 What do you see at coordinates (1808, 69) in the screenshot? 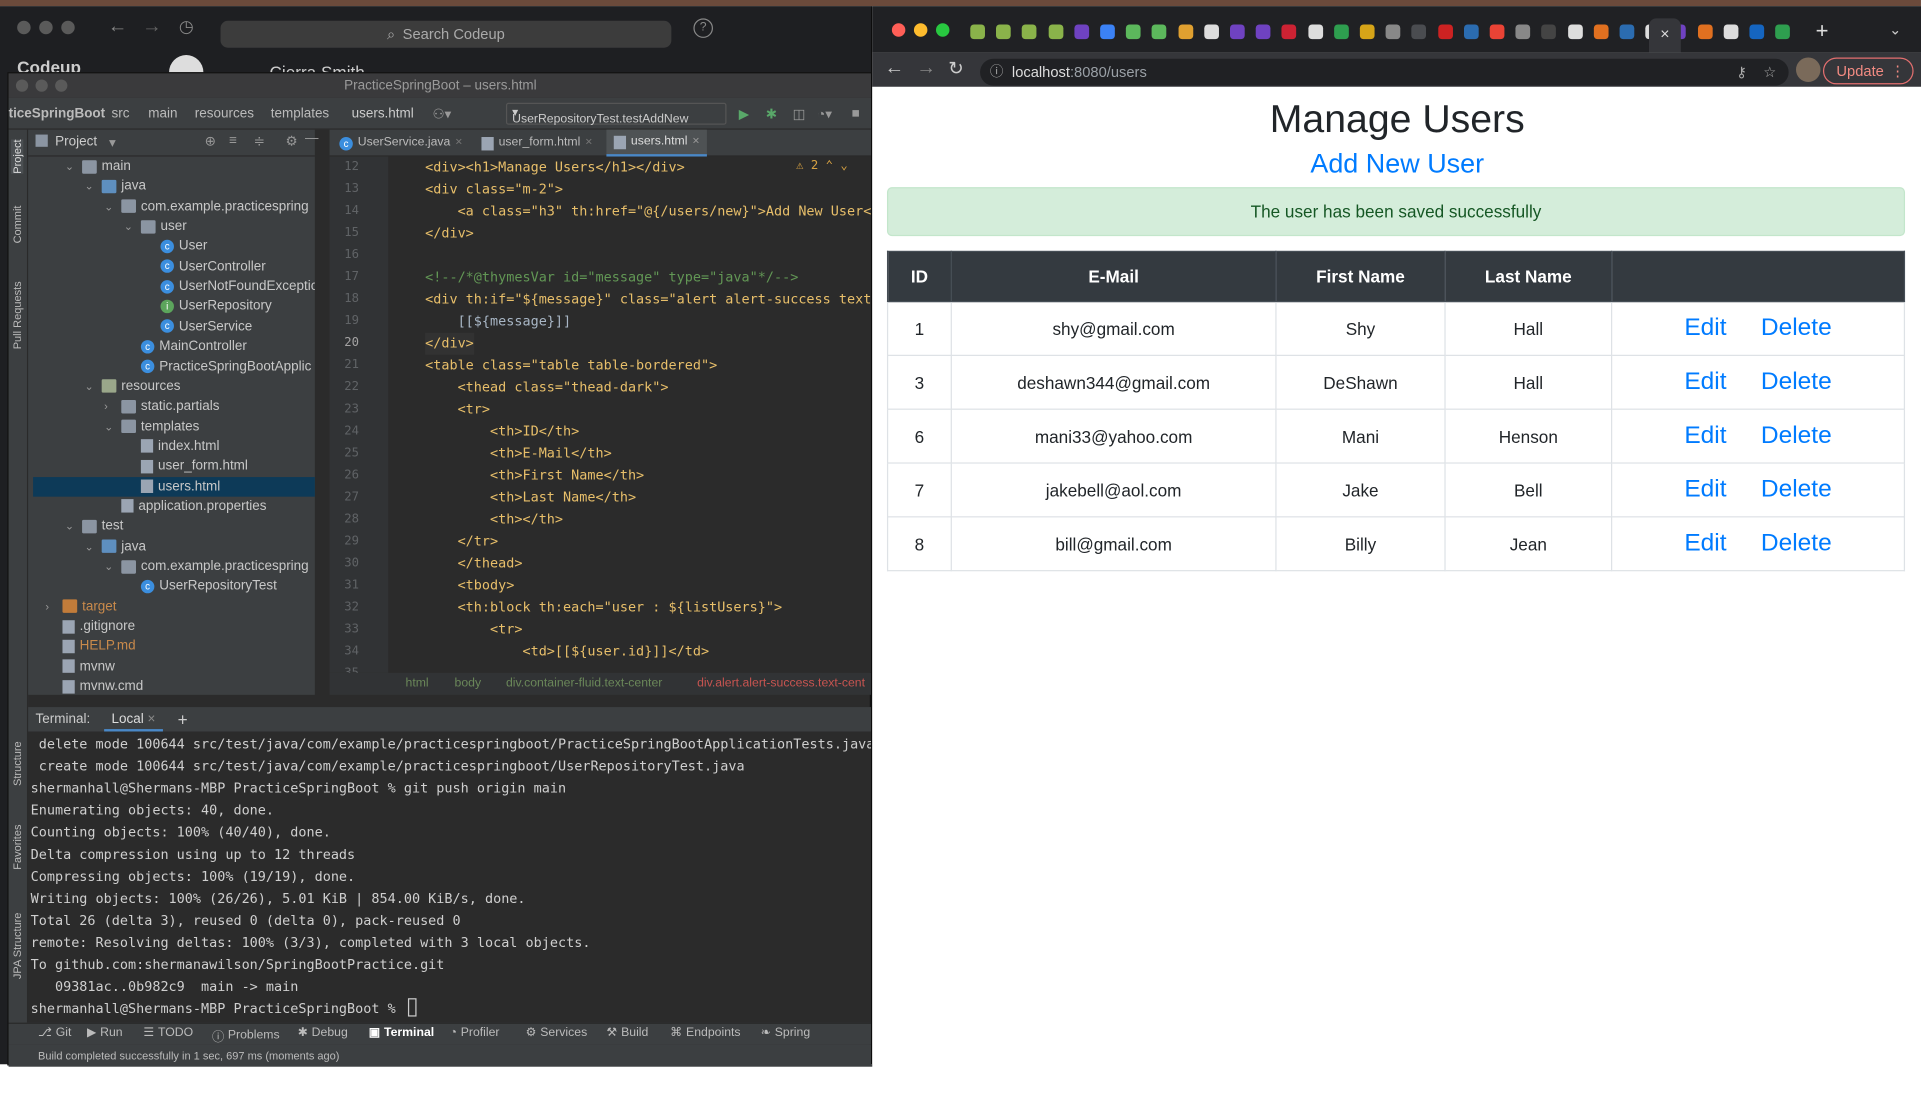
I see `avatar` at bounding box center [1808, 69].